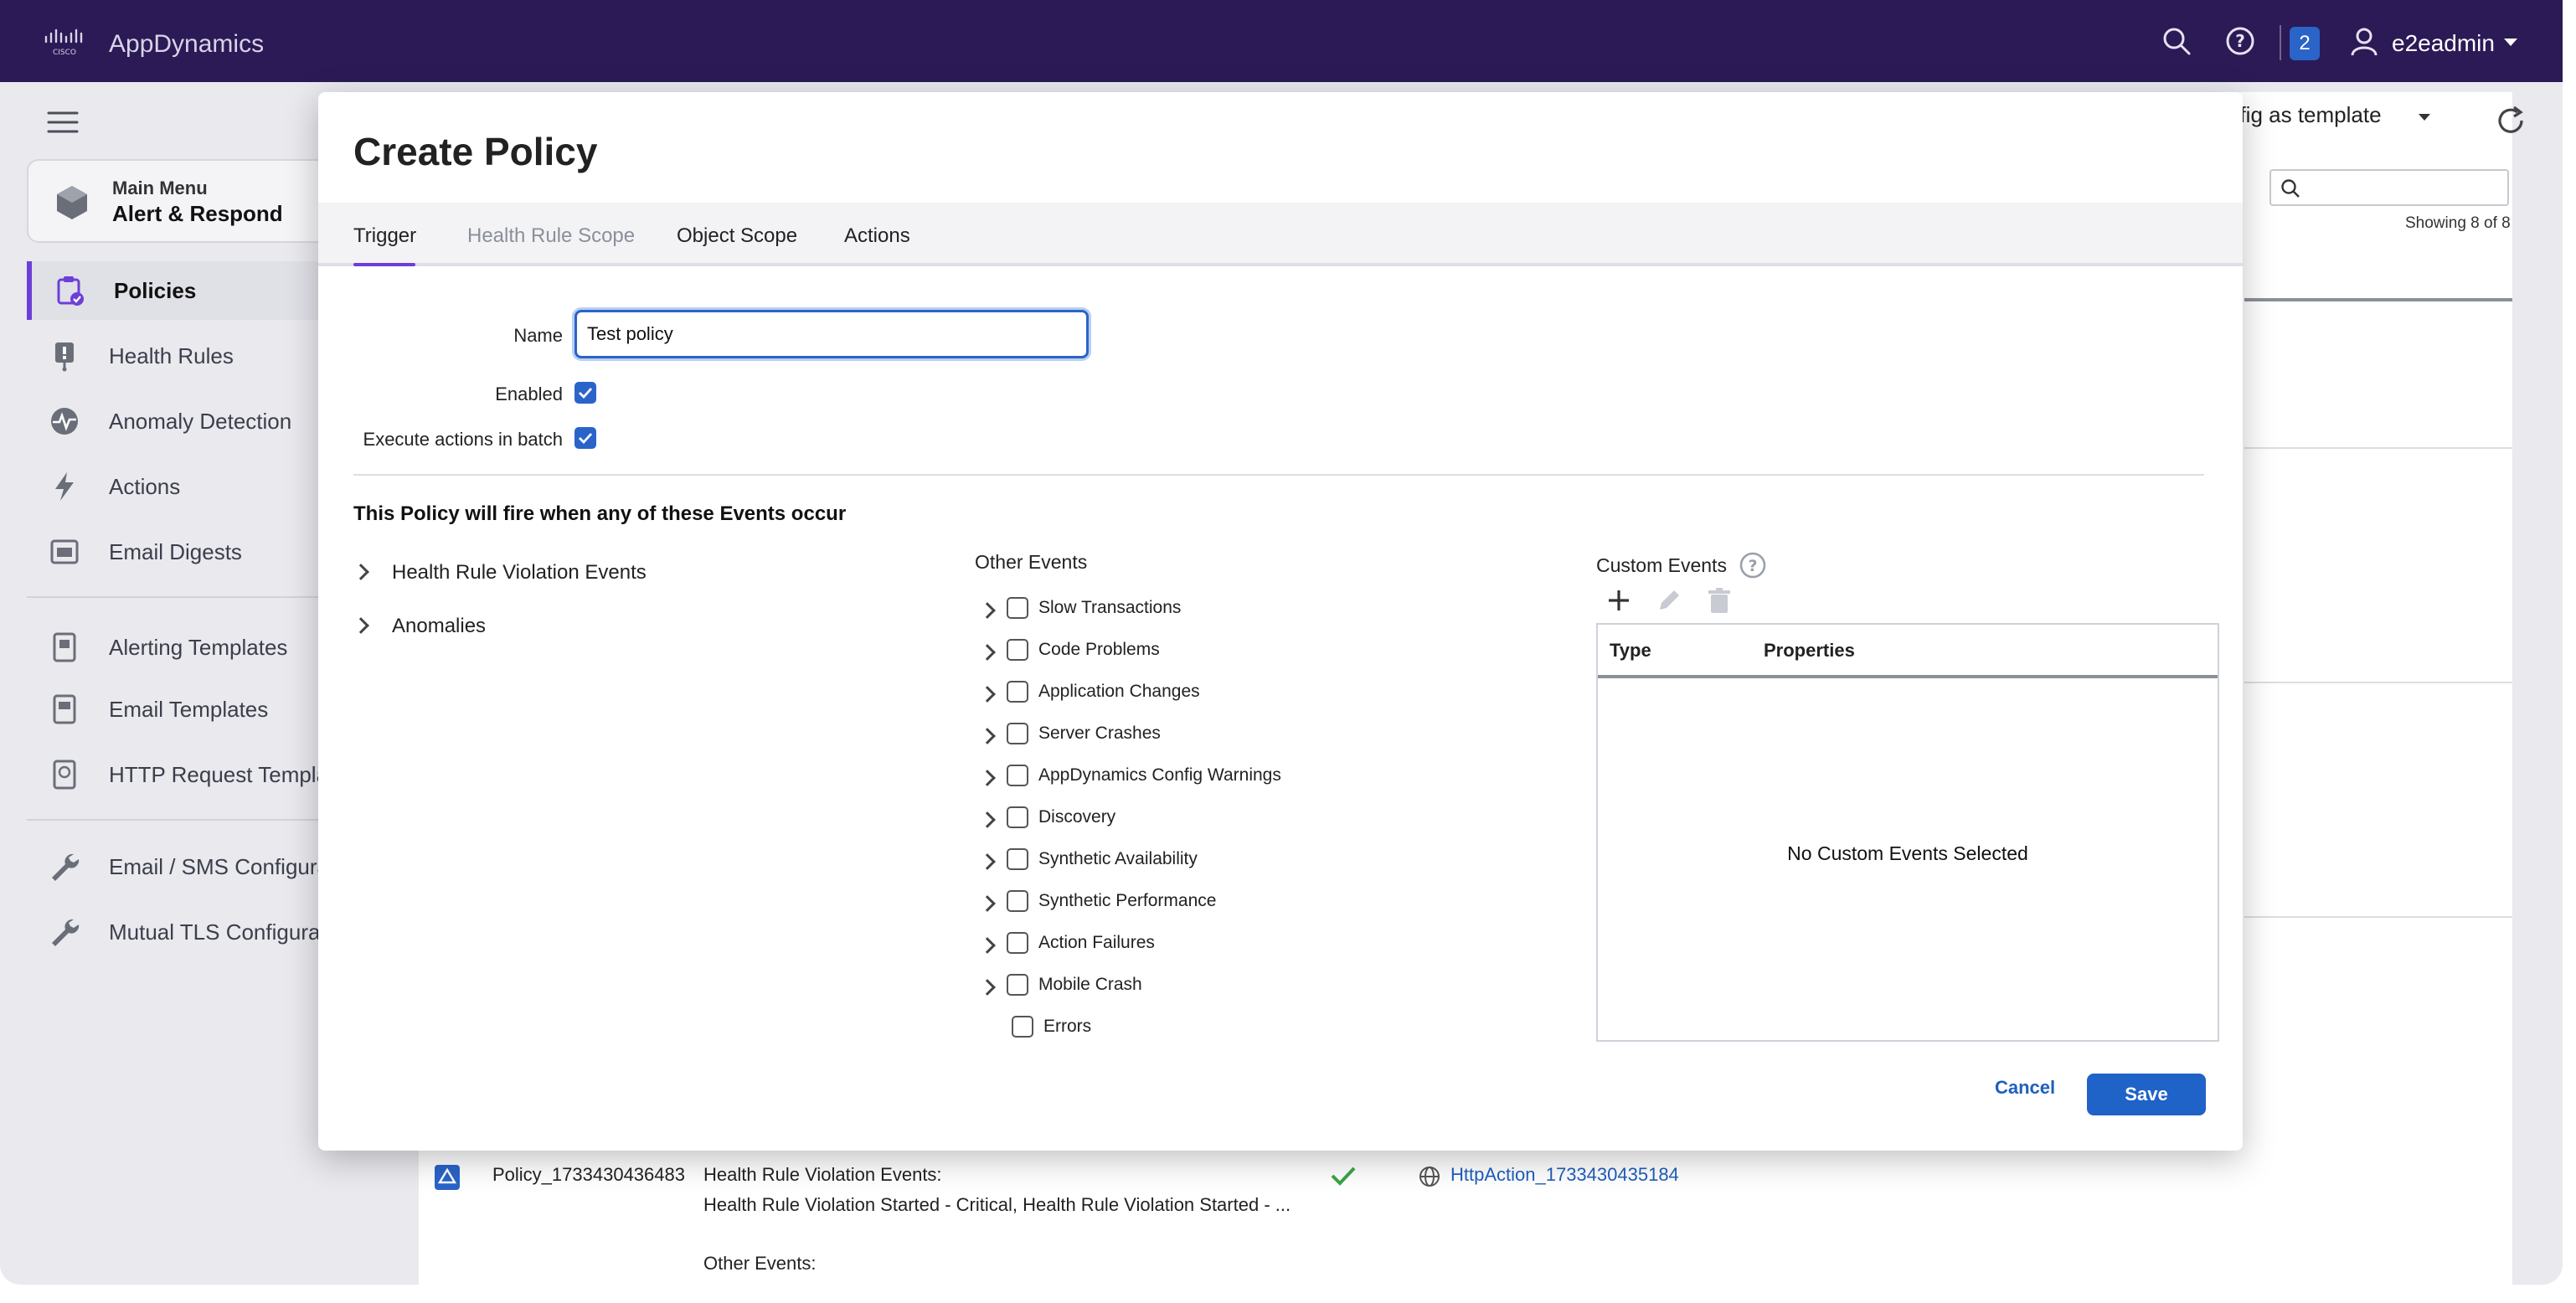 This screenshot has height=1303, width=2576. Describe the element at coordinates (538, 335) in the screenshot. I see `name-label: Name` at that location.